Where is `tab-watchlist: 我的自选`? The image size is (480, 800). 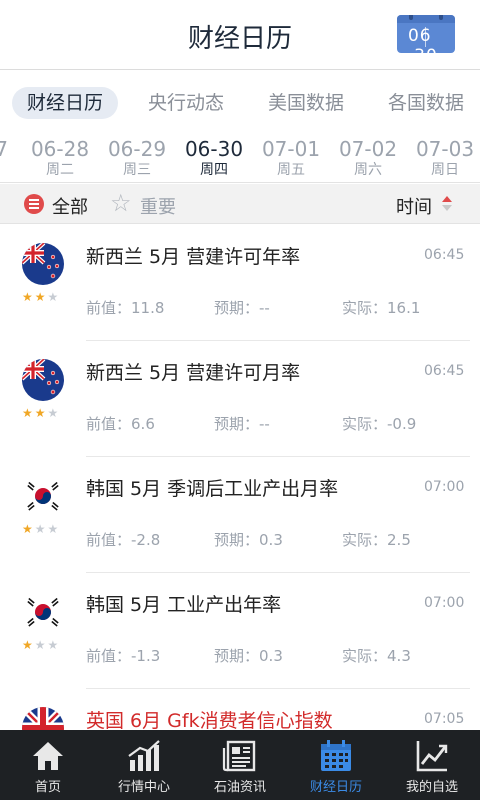 tab-watchlist: 我的自选 is located at coordinates (432, 765).